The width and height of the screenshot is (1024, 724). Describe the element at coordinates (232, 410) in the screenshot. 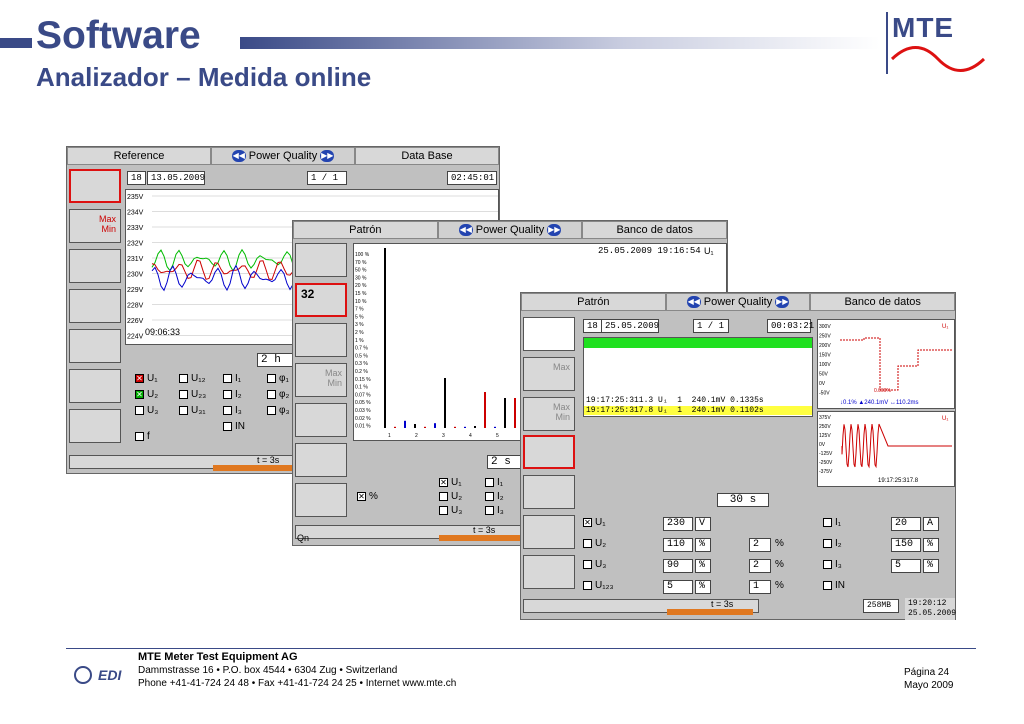

I see `checkbox-8: I₃` at that location.